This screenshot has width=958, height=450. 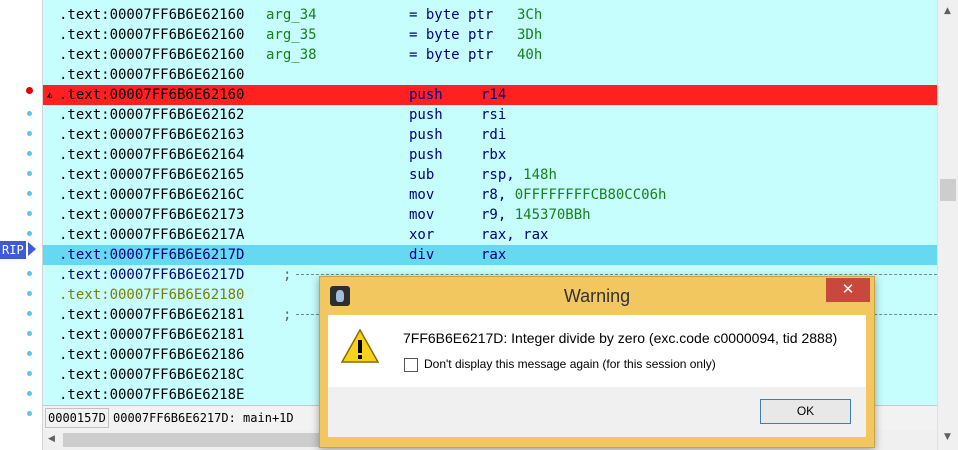 What do you see at coordinates (422, 235) in the screenshot?
I see `row-mnemonic: xor` at bounding box center [422, 235].